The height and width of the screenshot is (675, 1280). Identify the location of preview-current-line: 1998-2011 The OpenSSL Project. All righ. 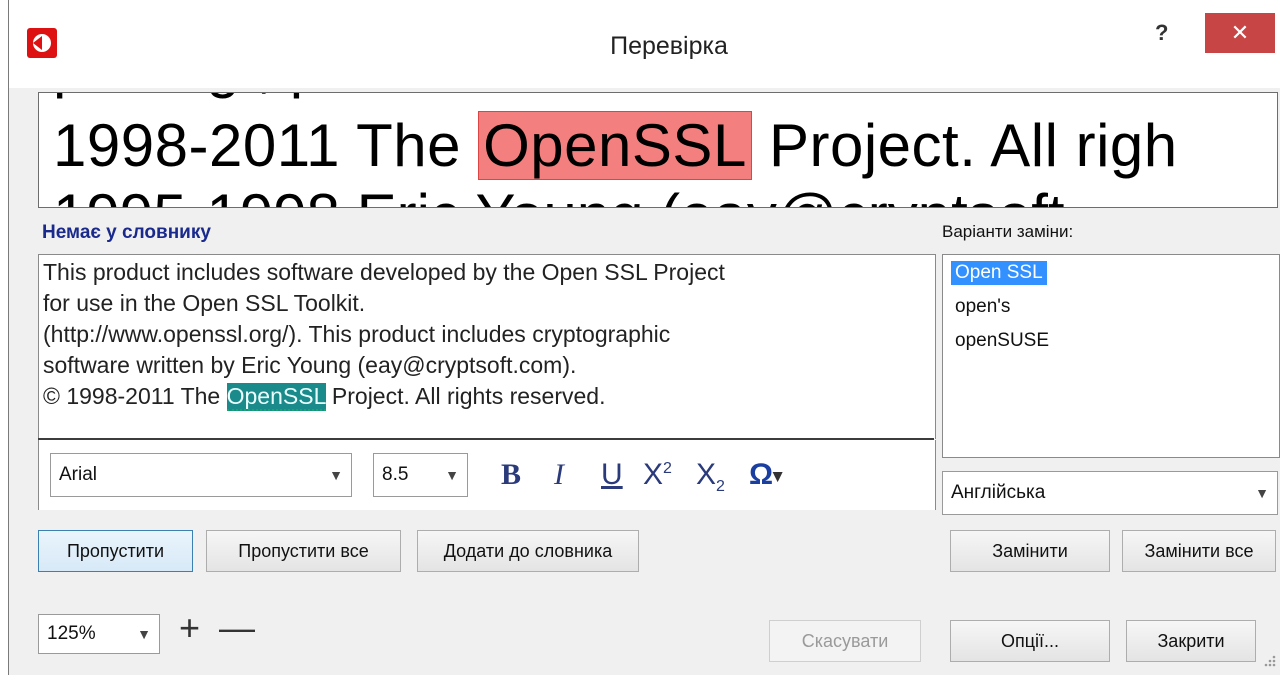
(615, 145).